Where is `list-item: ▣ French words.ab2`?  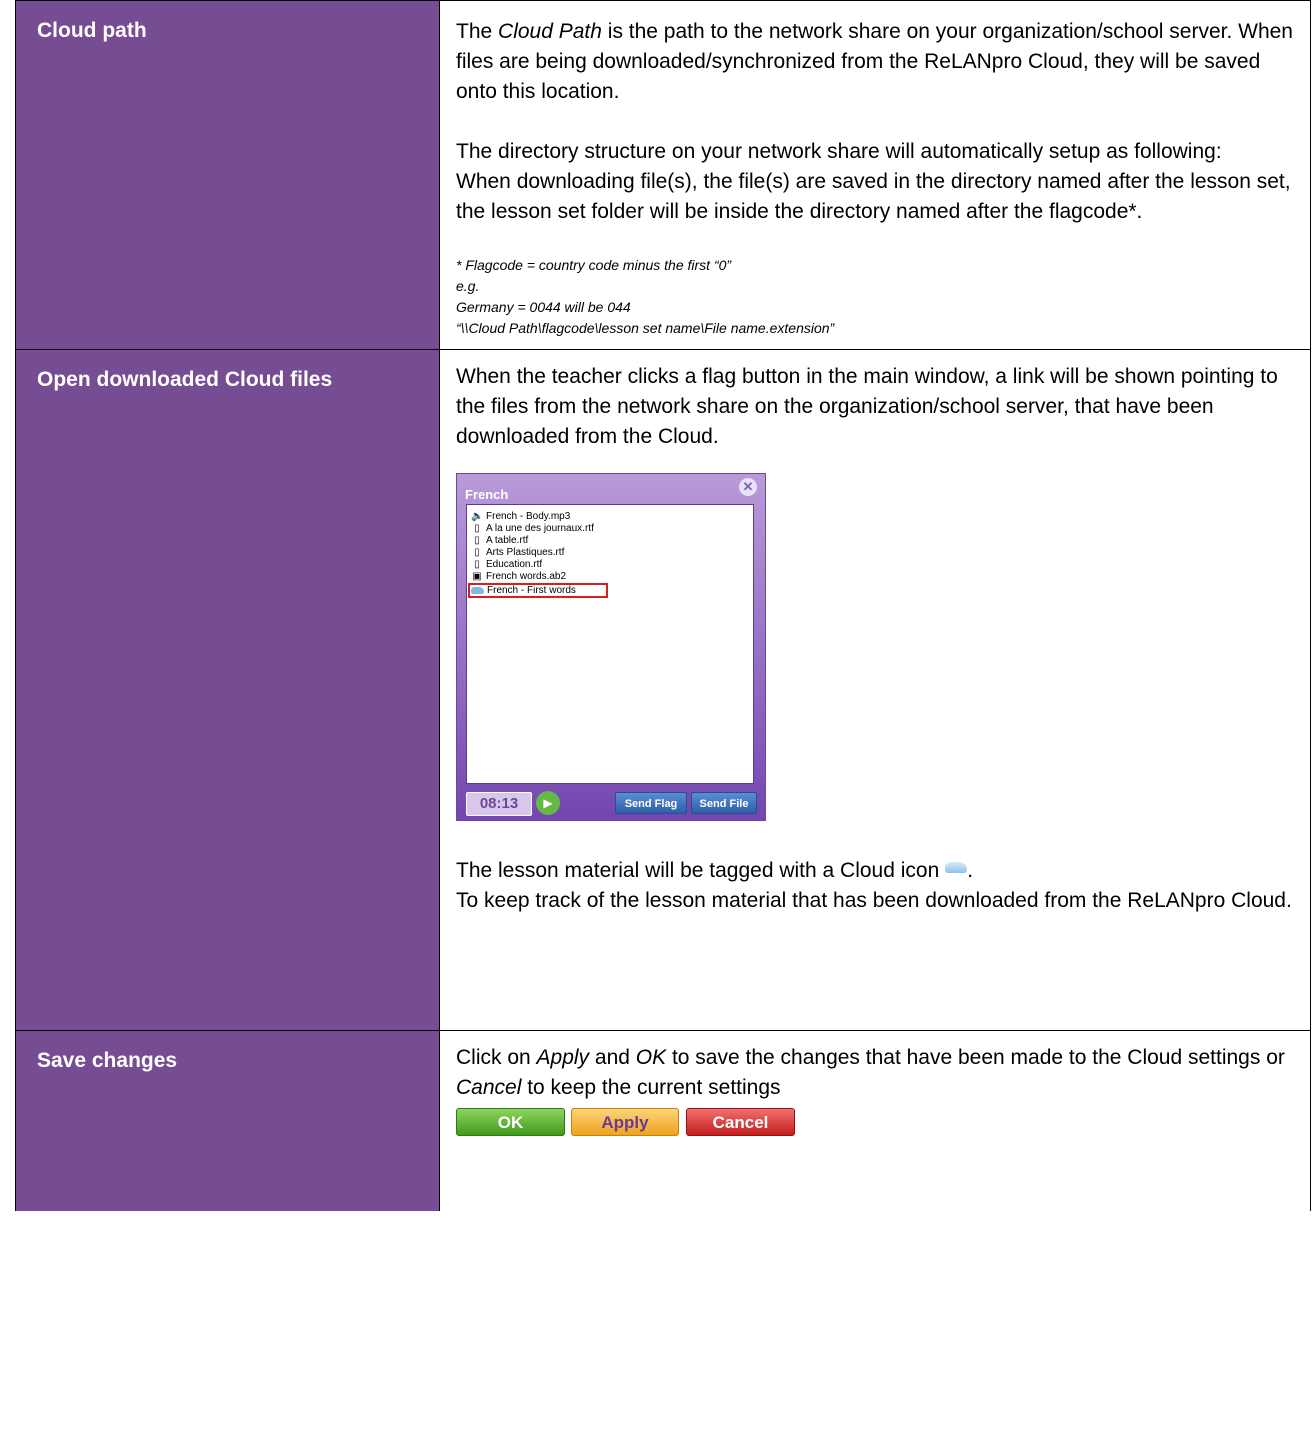 list-item: ▣ French words.ab2 is located at coordinates (612, 577).